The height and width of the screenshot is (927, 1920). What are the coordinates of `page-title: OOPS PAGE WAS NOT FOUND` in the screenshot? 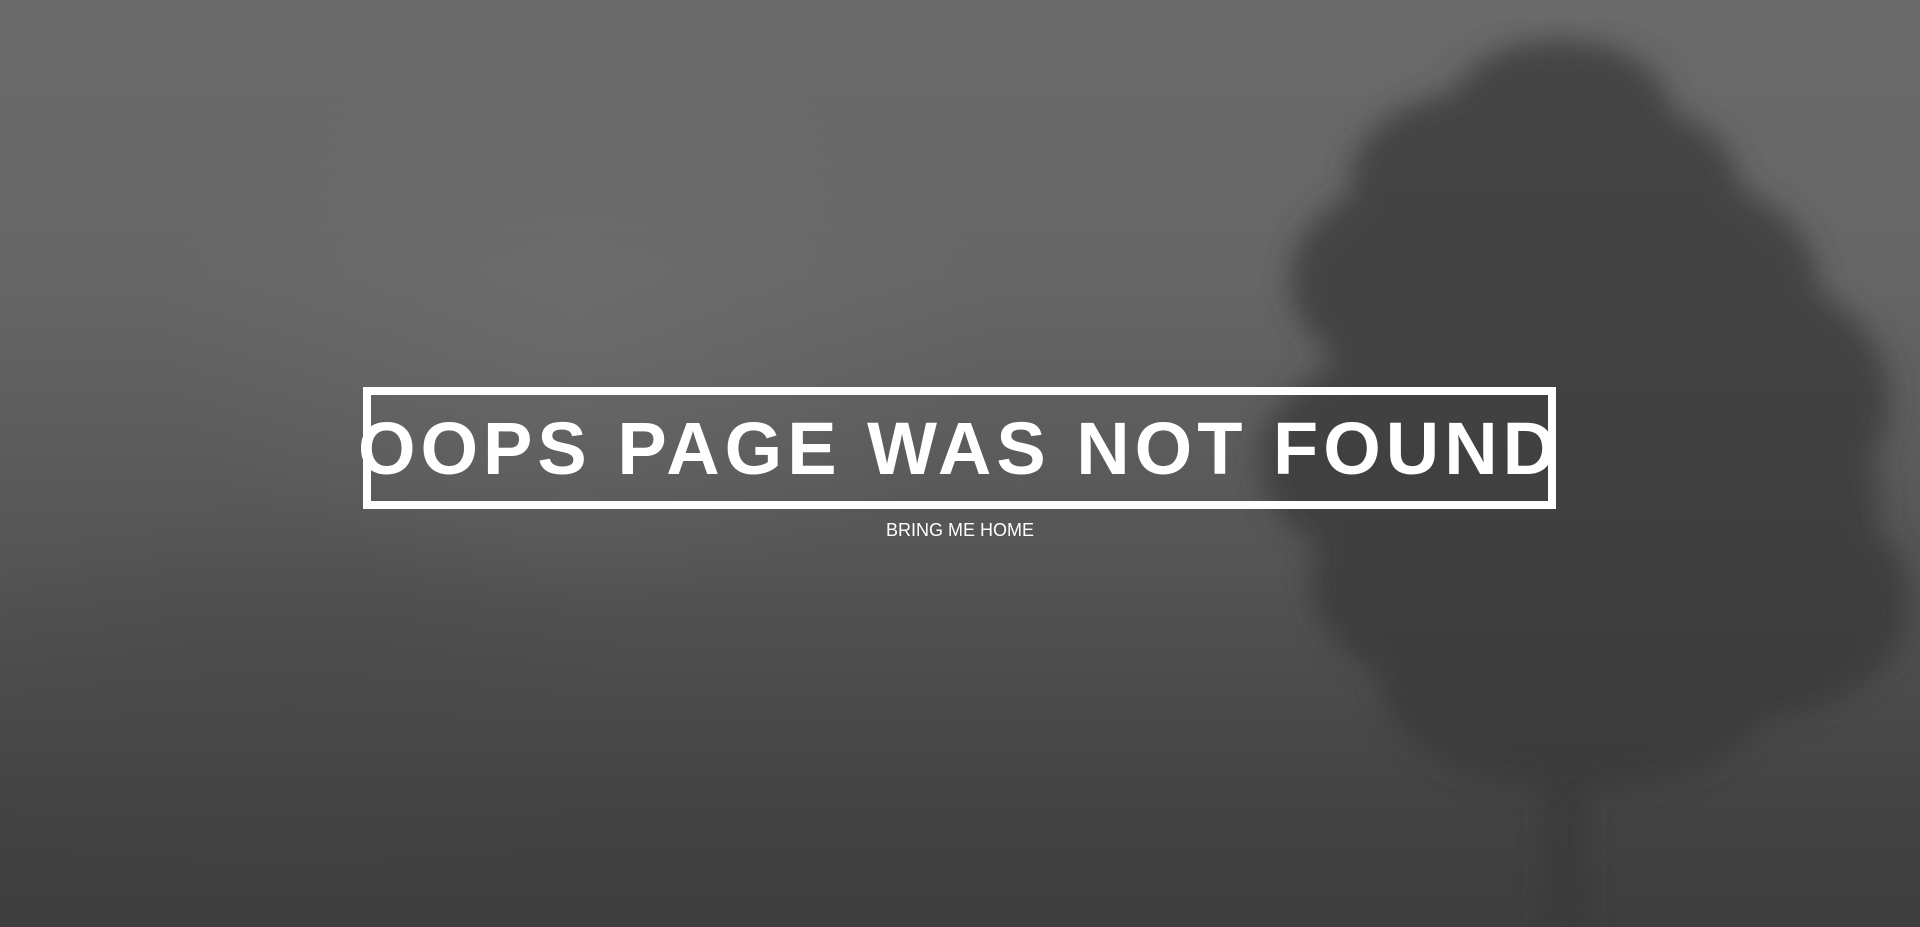 It's located at (959, 448).